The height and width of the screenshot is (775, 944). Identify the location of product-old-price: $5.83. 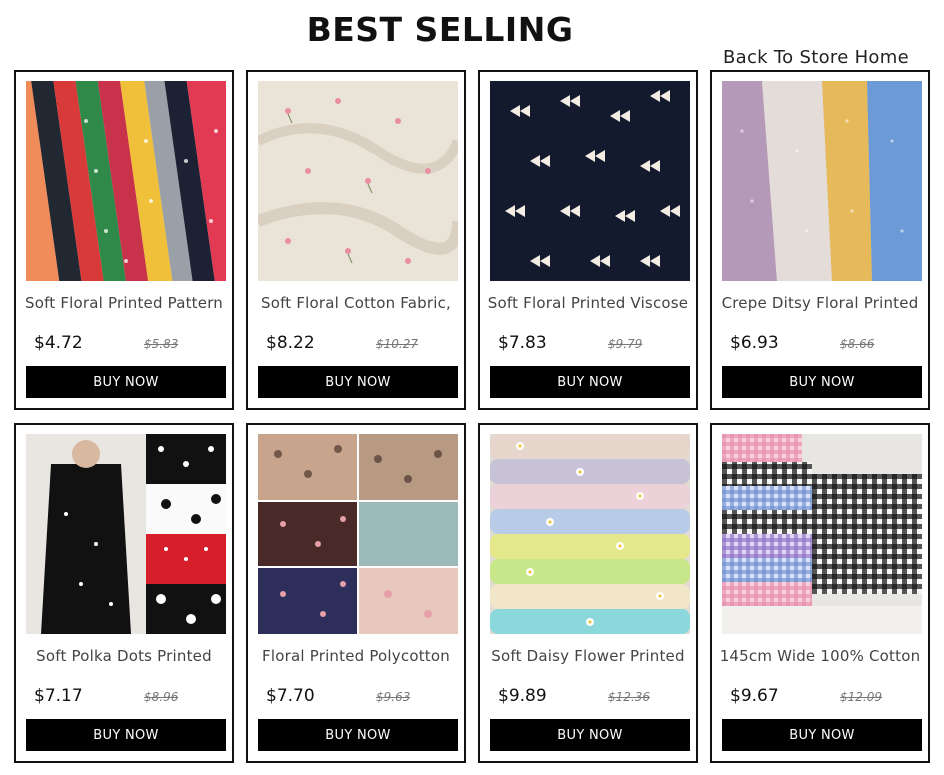
(161, 344).